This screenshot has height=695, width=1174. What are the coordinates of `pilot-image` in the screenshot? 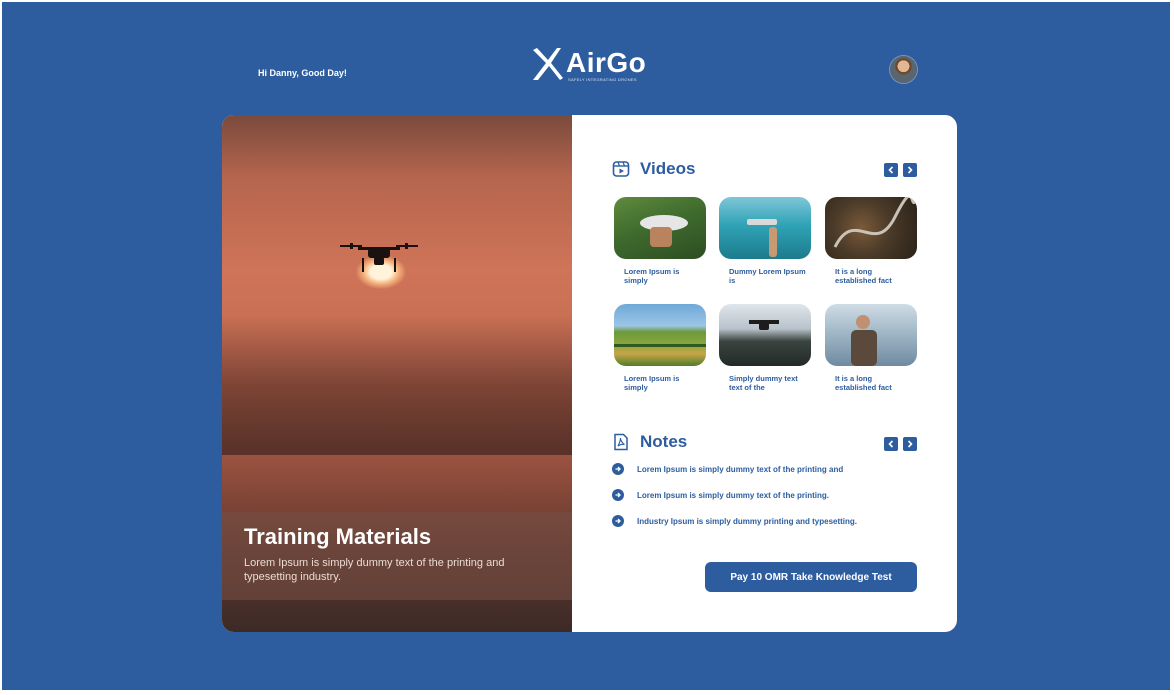 It's located at (864, 340).